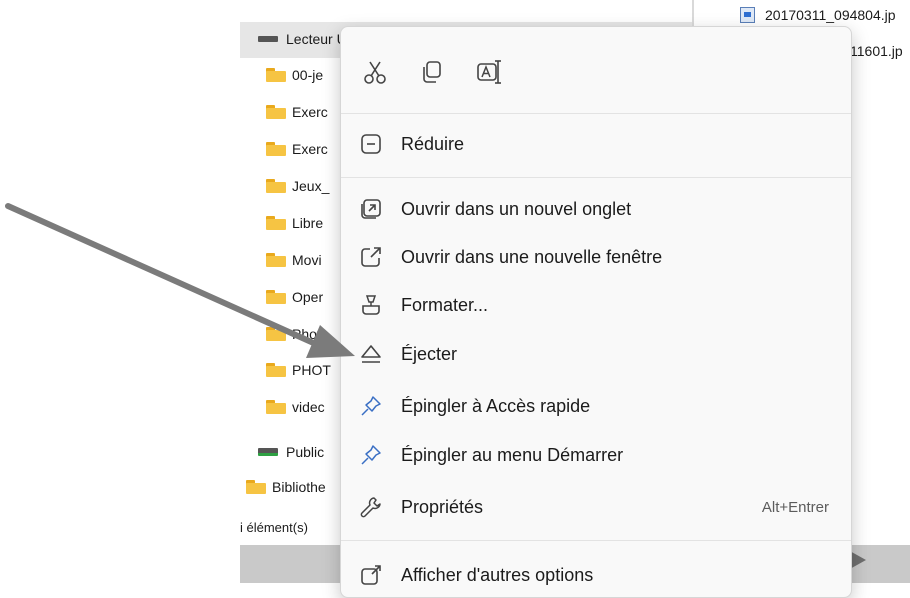 This screenshot has height=598, width=910. I want to click on tree-item-folder: Photo, so click(297, 334).